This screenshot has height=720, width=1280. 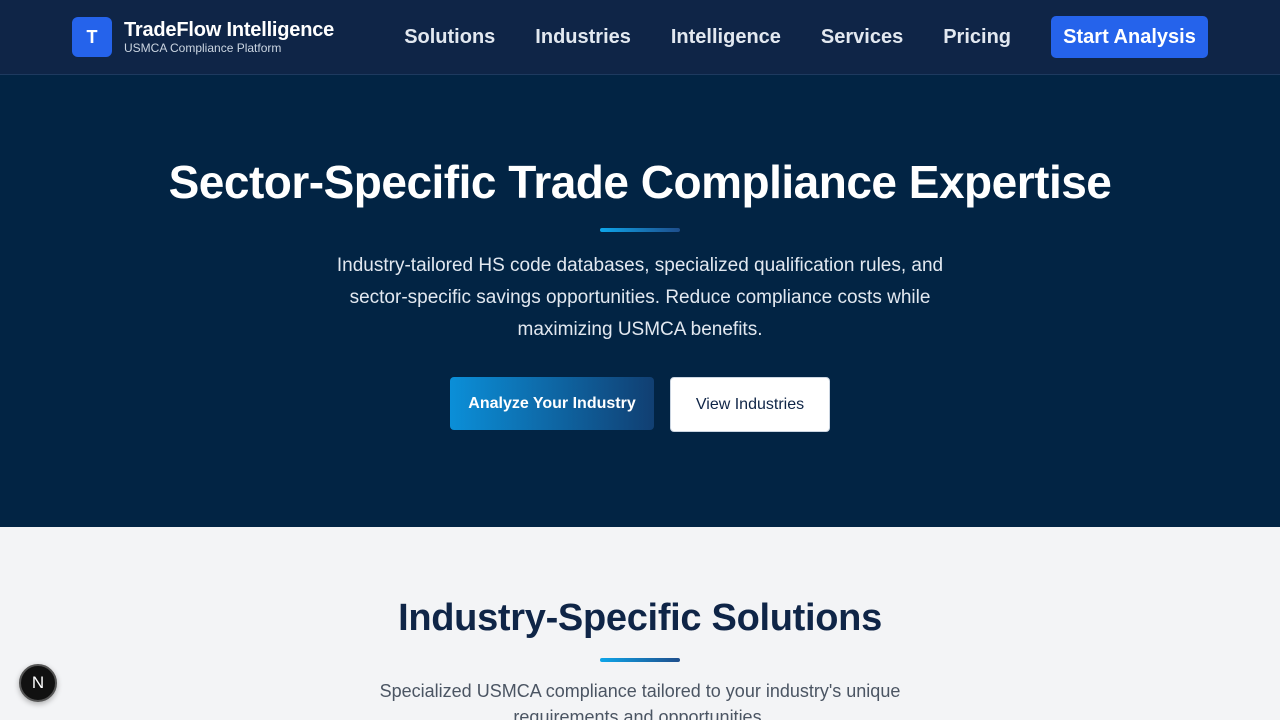 What do you see at coordinates (92, 37) in the screenshot?
I see `brand-logo-icon: T` at bounding box center [92, 37].